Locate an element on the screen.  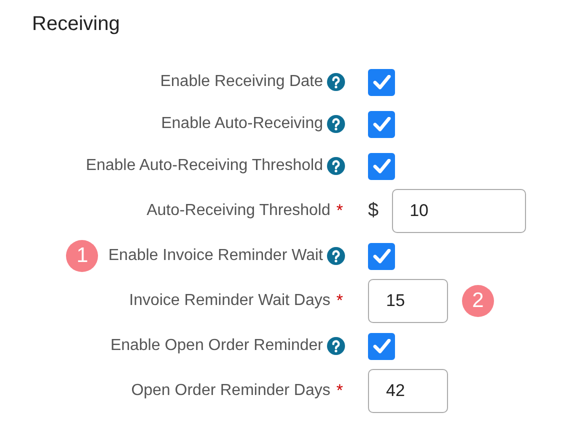
input-field: 15 is located at coordinates (408, 301).